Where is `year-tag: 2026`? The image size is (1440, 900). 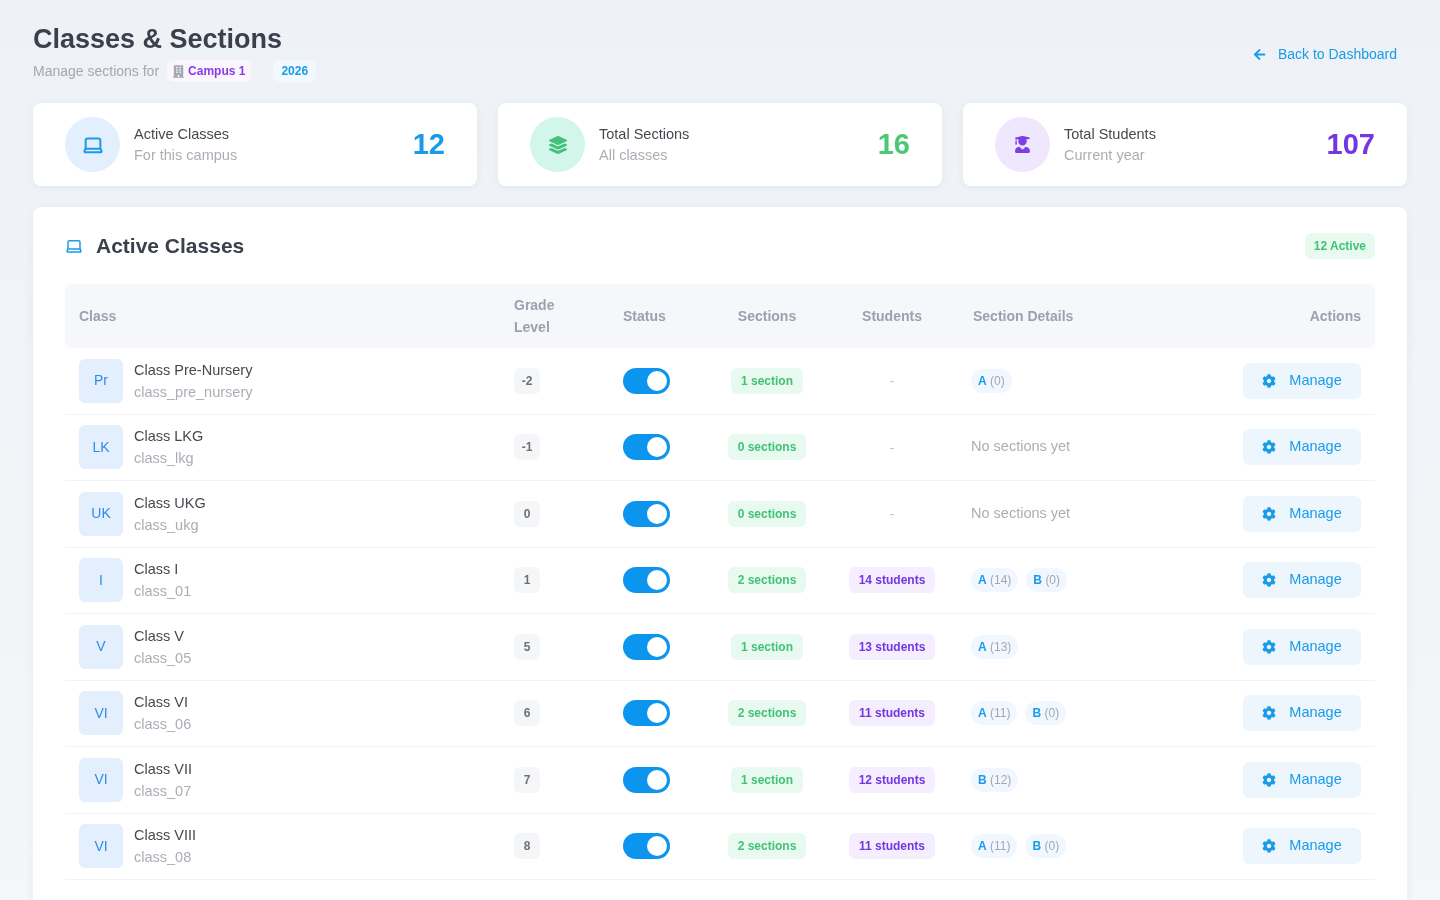
year-tag: 2026 is located at coordinates (295, 71).